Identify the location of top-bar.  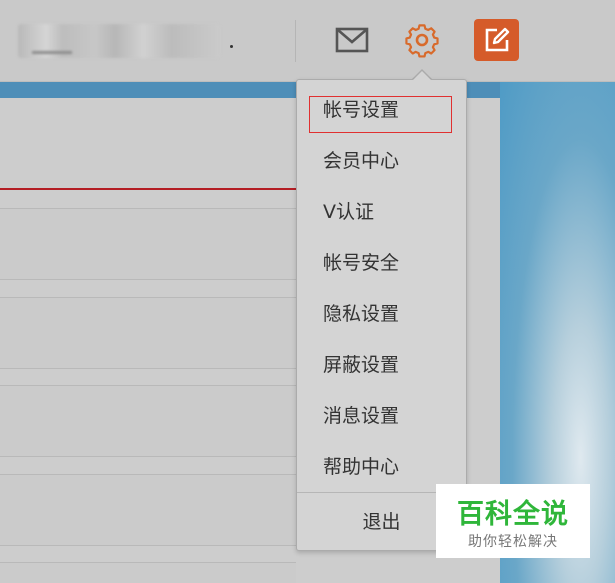
(307, 41).